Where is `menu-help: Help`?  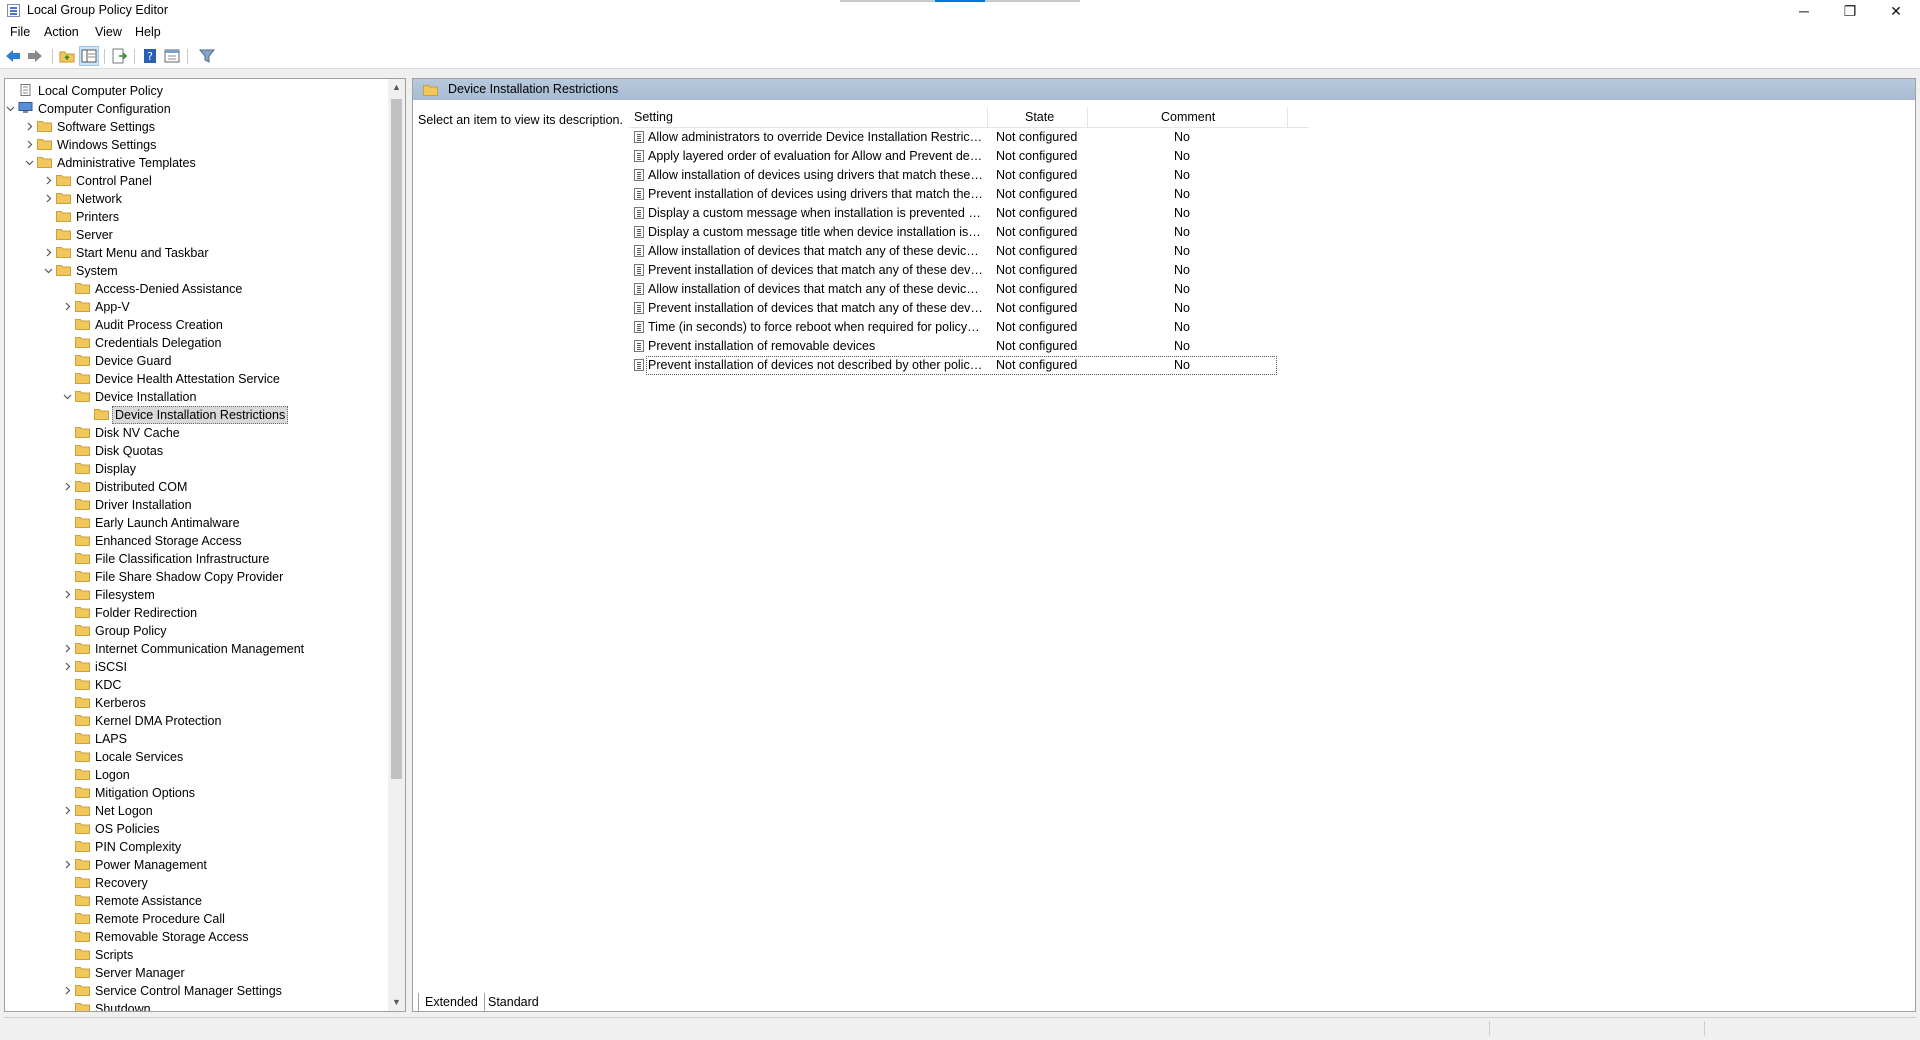
menu-help: Help is located at coordinates (148, 32).